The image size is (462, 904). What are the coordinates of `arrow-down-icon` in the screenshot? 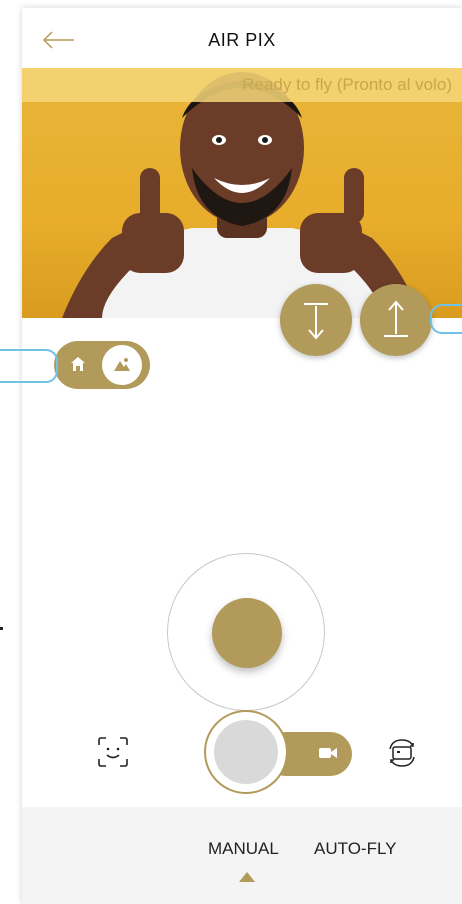 It's located at (316, 321).